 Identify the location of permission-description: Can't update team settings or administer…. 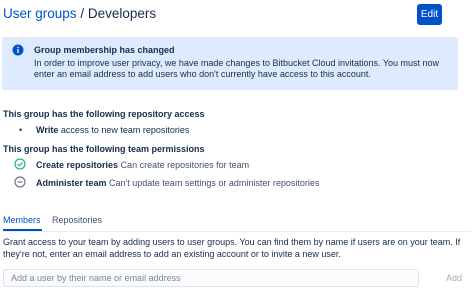
(214, 183).